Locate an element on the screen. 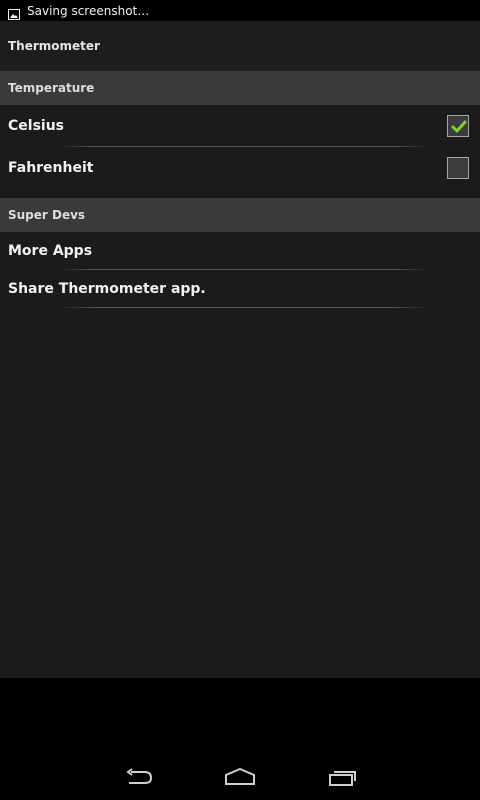 The image size is (480, 800). section-header-super-devs: Super Devs is located at coordinates (240, 215).